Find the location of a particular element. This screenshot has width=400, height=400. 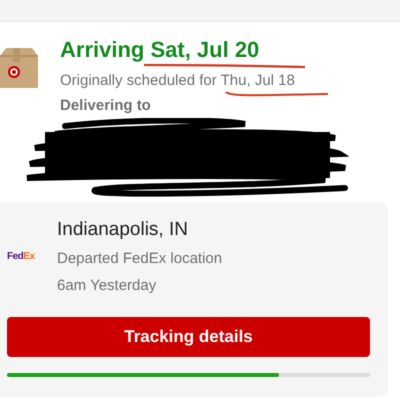

delivering-label: Delivering to is located at coordinates (105, 106).